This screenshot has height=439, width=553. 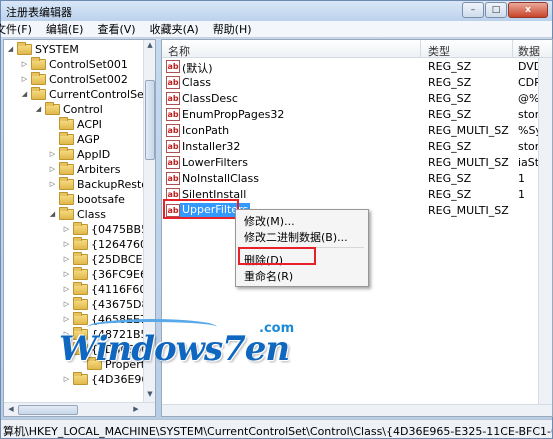 What do you see at coordinates (357, 83) in the screenshot?
I see `value-row: abClassREG_SZCDRON` at bounding box center [357, 83].